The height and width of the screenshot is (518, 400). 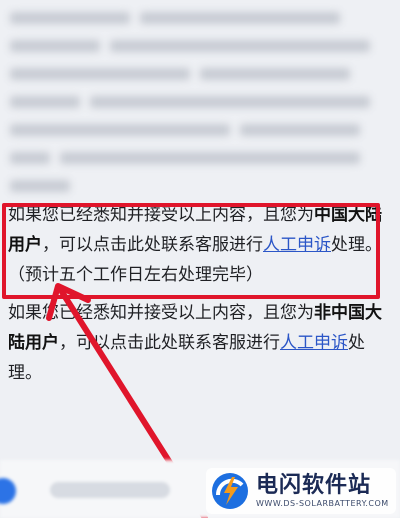 What do you see at coordinates (161, 313) in the screenshot?
I see `paragraph-text: 如果您已经悉知并接受以上内容，且您为` at bounding box center [161, 313].